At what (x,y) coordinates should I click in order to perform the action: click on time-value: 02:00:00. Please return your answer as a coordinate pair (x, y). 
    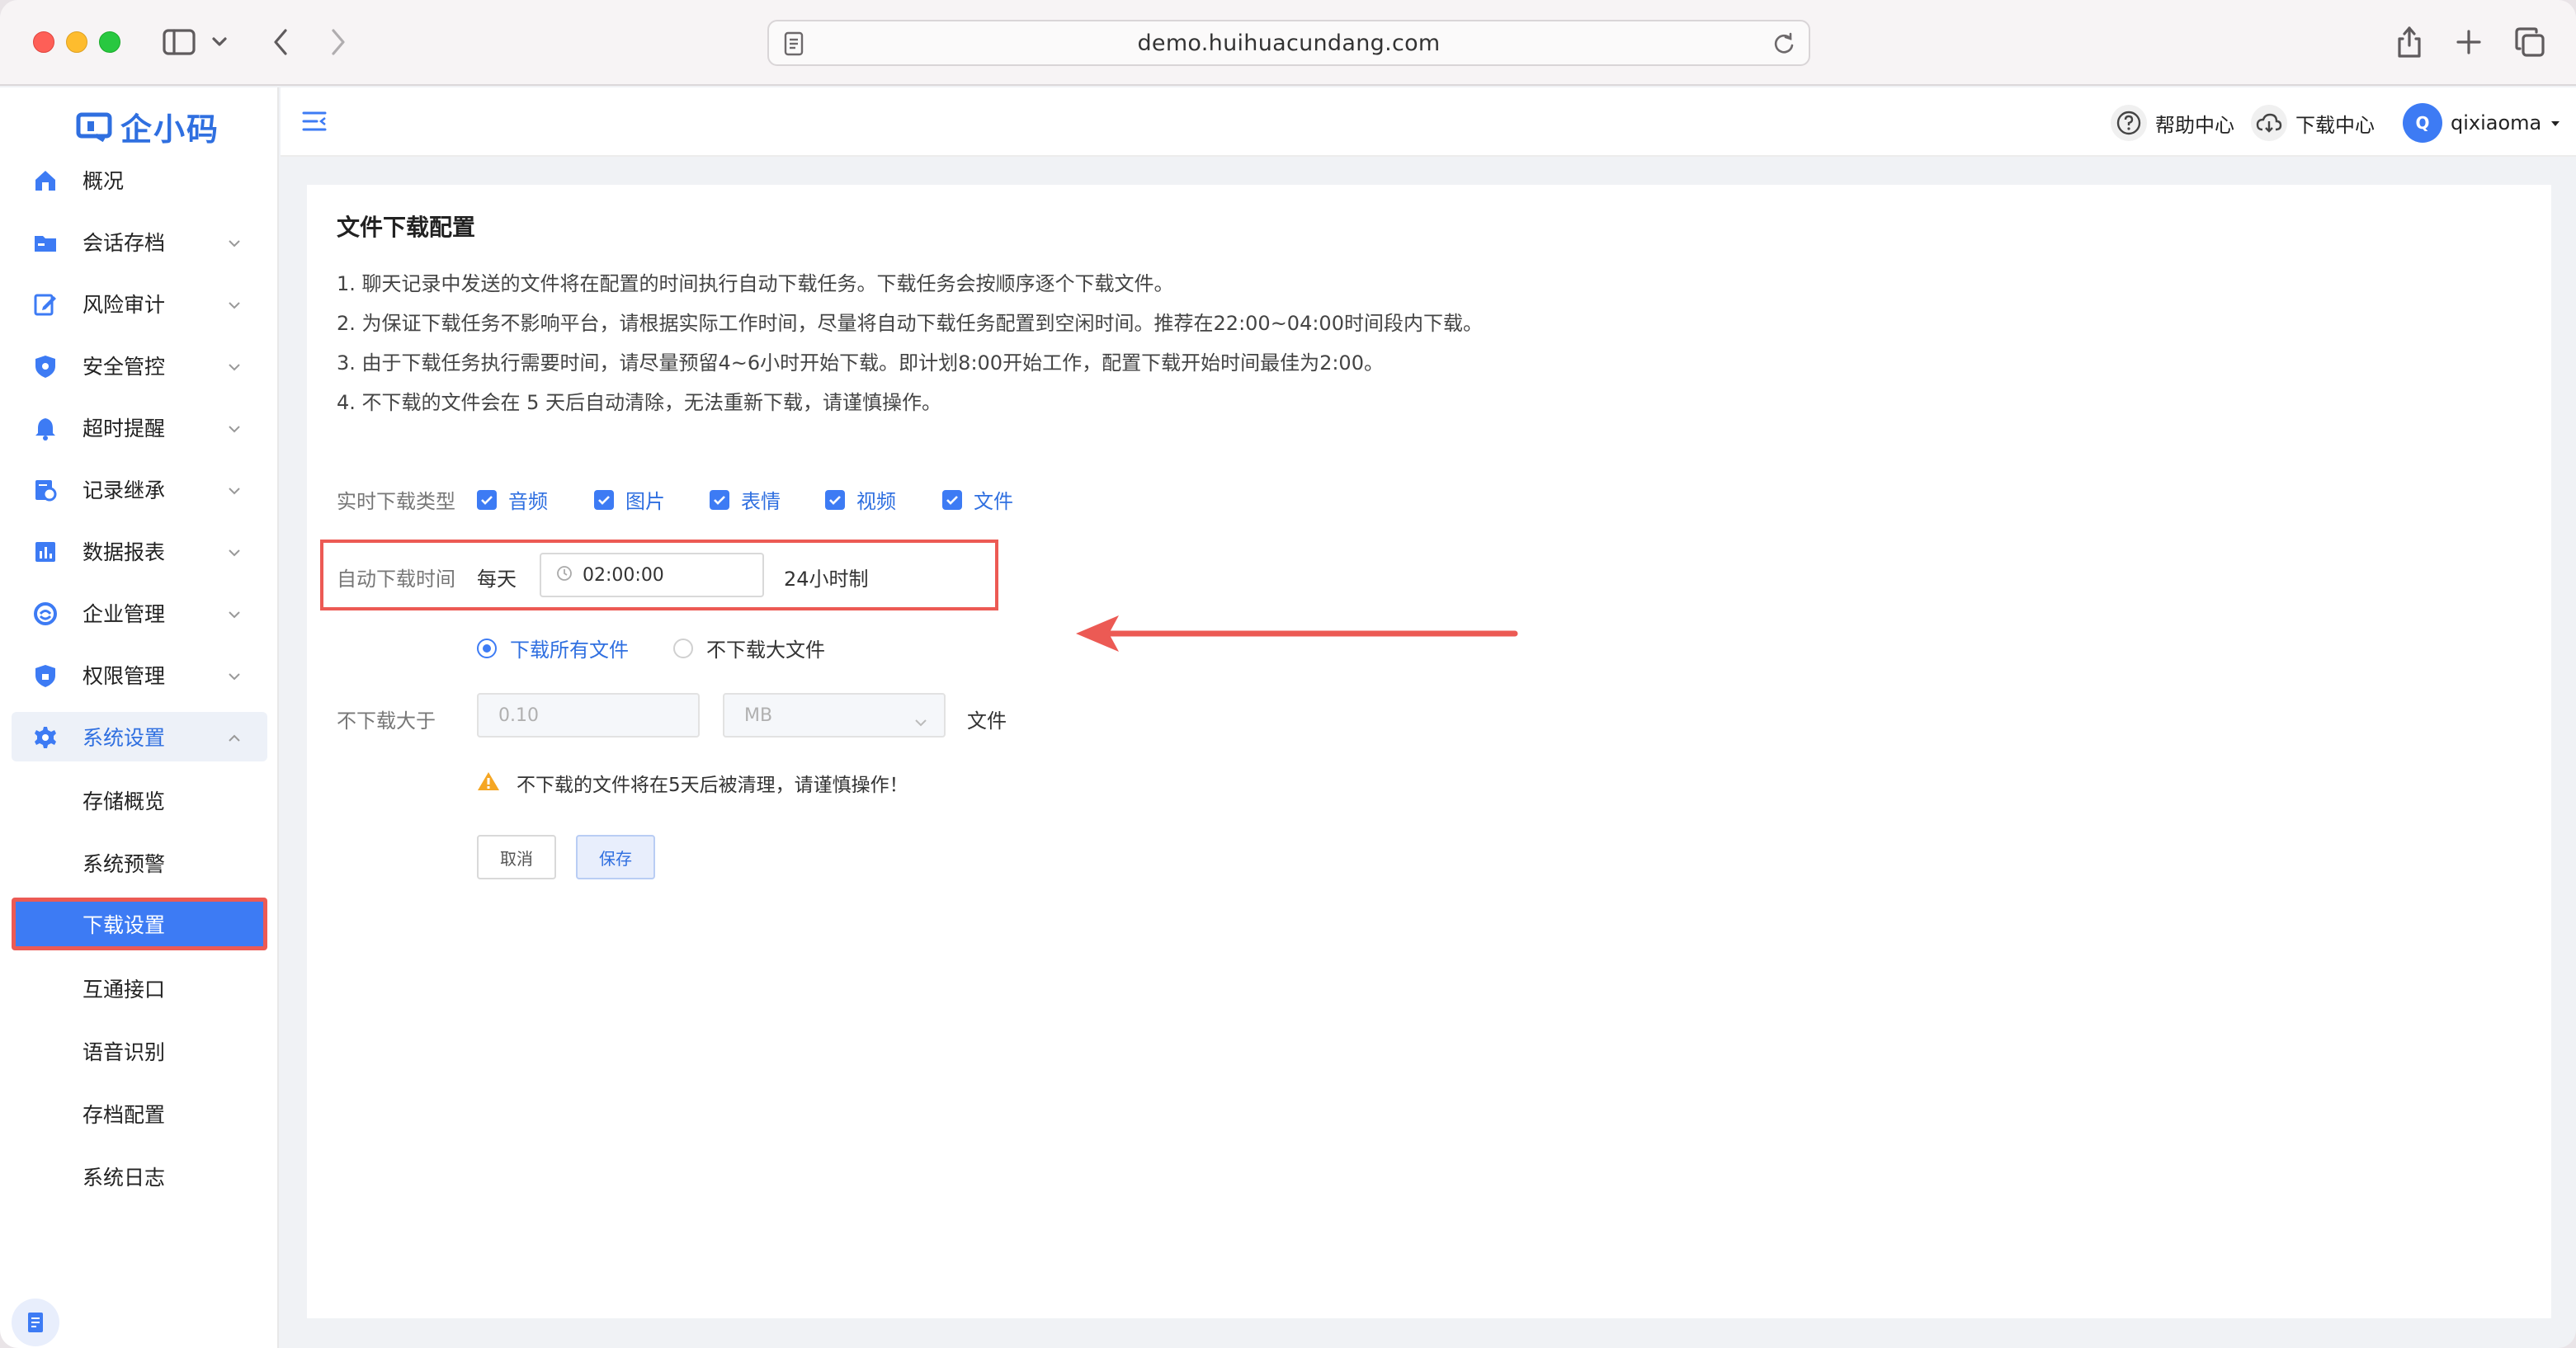
    Looking at the image, I should click on (623, 575).